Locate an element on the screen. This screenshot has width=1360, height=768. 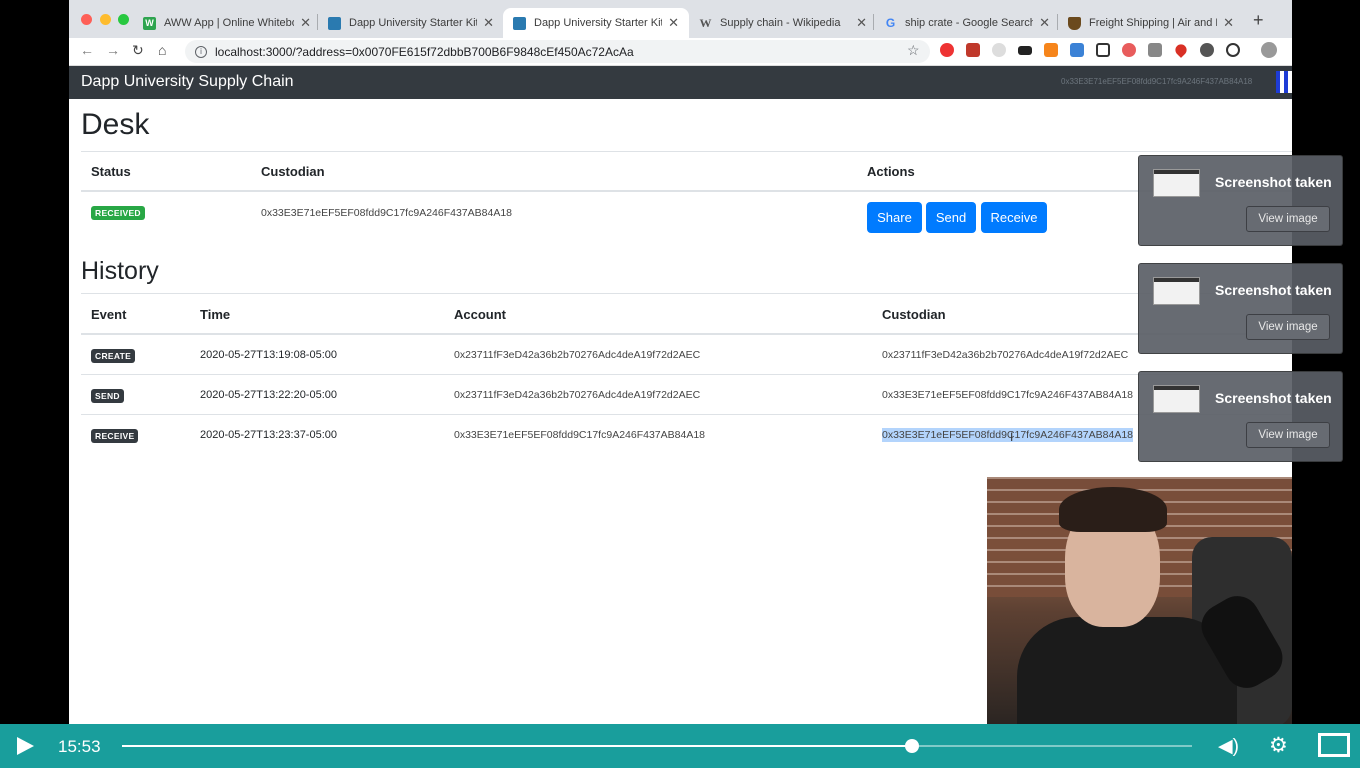
close-window-button is located at coordinates (86, 19).